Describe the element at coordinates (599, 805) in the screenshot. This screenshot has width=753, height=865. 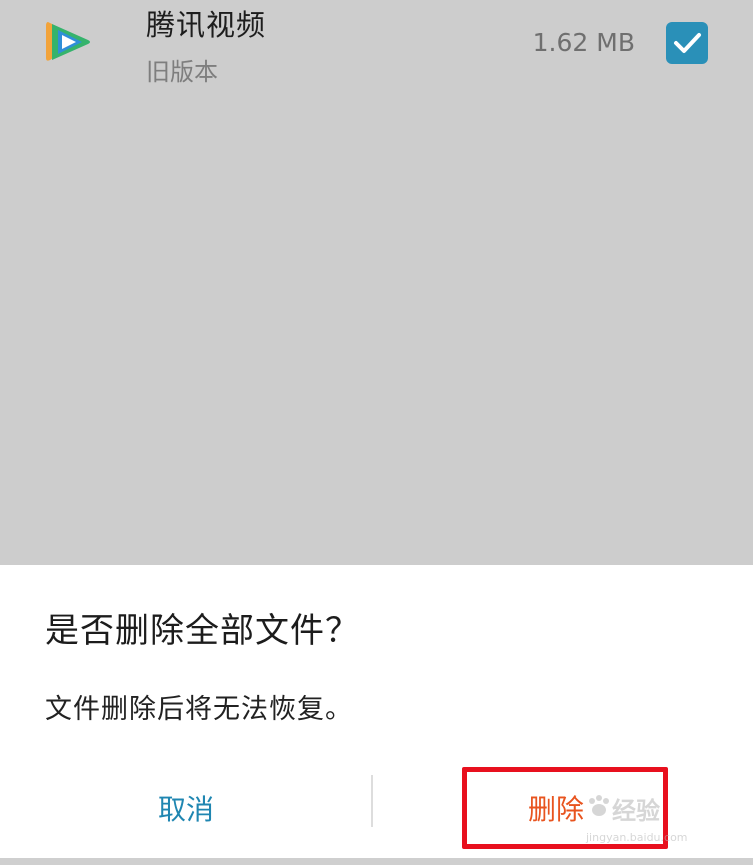
I see `paw-icon` at that location.